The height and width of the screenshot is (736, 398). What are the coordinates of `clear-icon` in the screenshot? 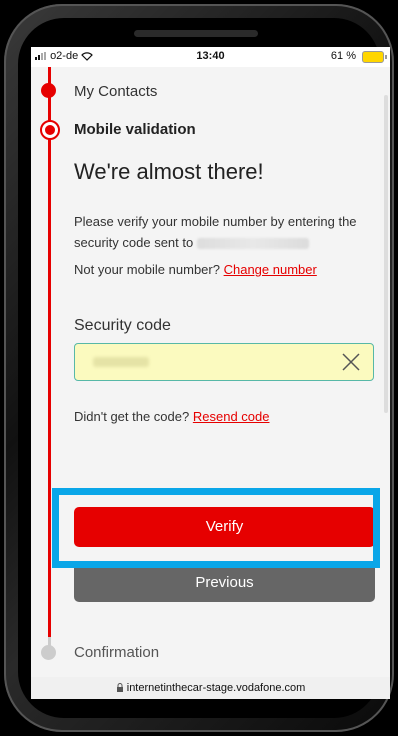 It's located at (351, 362).